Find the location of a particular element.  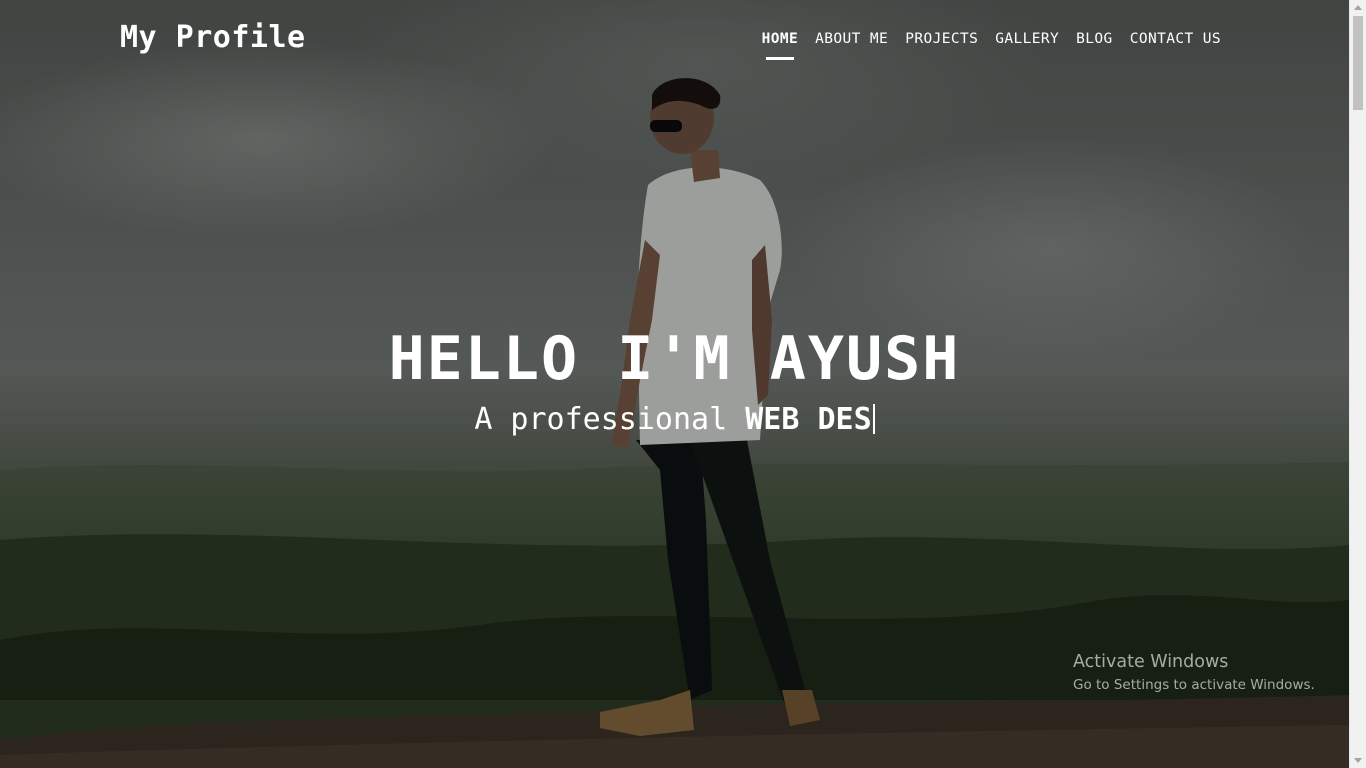

nav-link-projects-label: PROJECTS is located at coordinates (942, 39).